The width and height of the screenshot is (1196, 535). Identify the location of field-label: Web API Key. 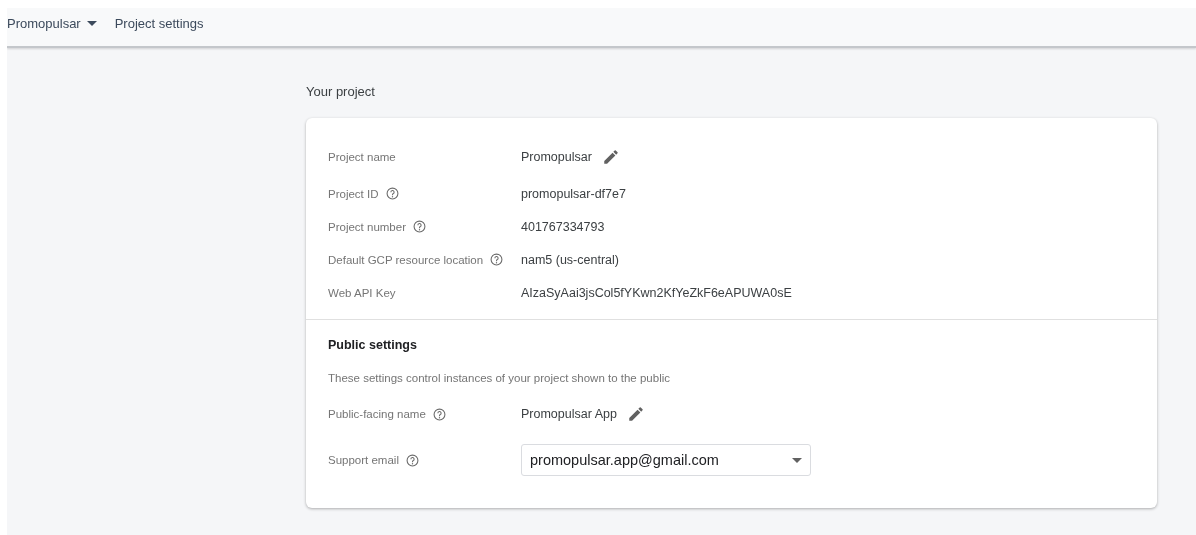
(362, 292).